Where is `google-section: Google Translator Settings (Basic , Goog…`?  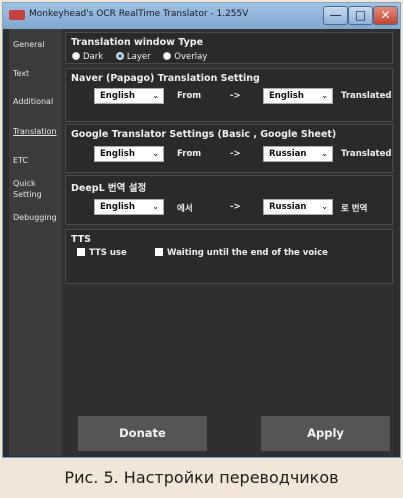 google-section: Google Translator Settings (Basic , Goog… is located at coordinates (229, 148).